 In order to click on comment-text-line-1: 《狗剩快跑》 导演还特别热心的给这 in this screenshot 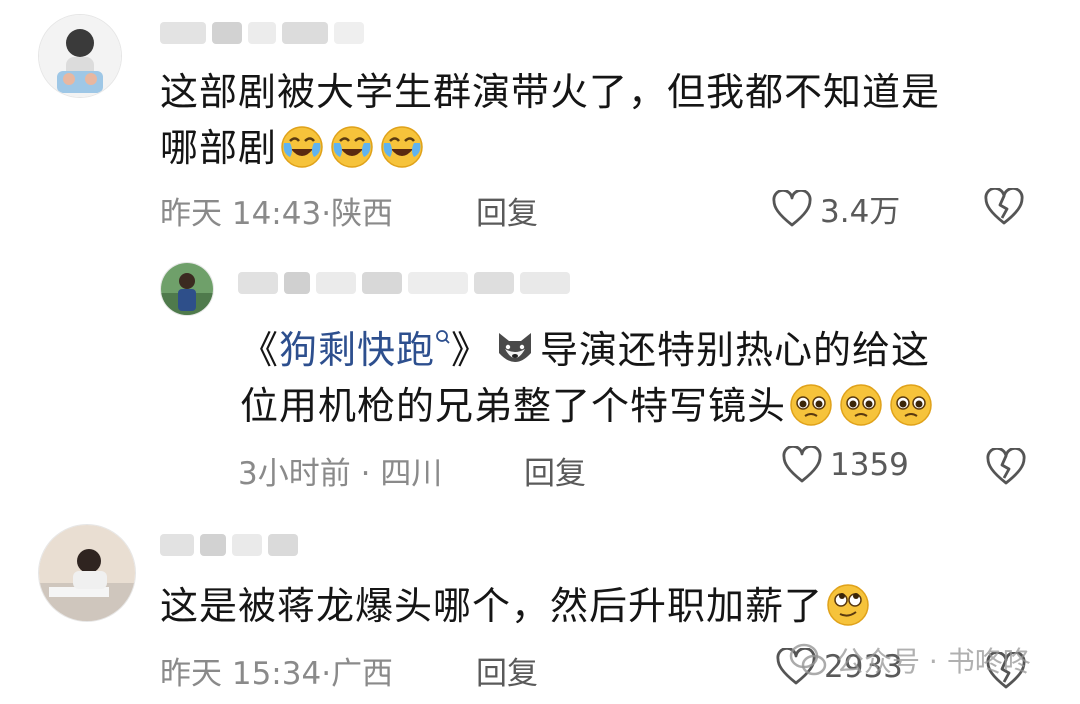, I will do `click(588, 350)`.